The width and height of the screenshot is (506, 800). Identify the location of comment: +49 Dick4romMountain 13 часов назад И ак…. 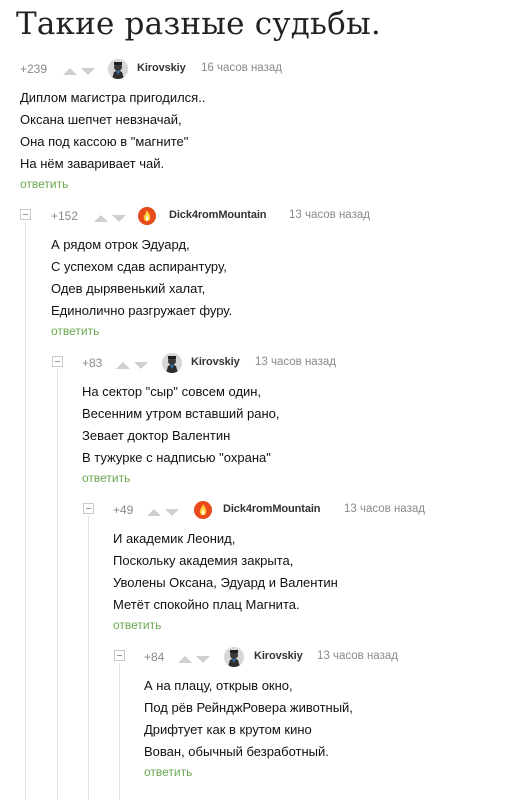
(303, 566).